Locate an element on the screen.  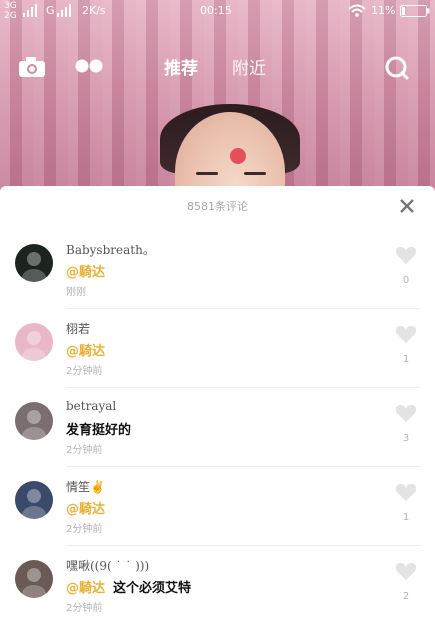
comment-body: 发育挺好的 is located at coordinates (98, 428).